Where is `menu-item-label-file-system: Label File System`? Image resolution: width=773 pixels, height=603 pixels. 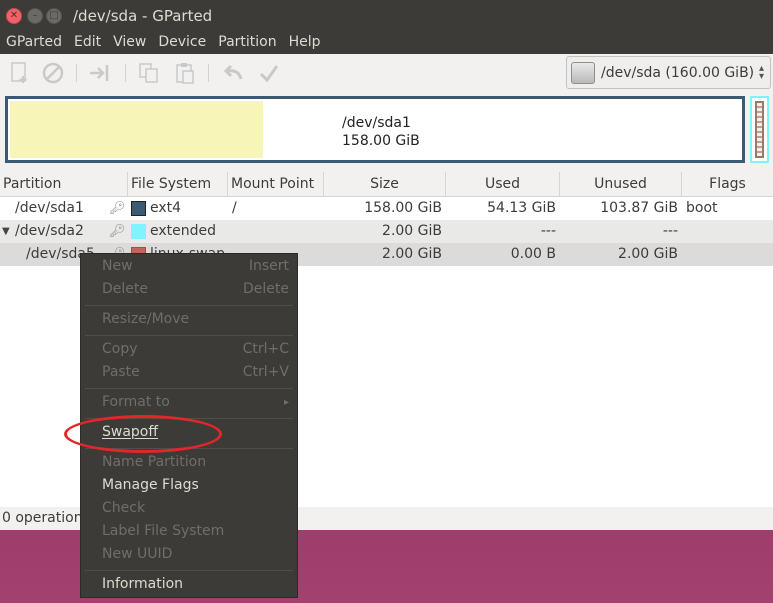
menu-item-label-file-system: Label File System is located at coordinates (189, 532).